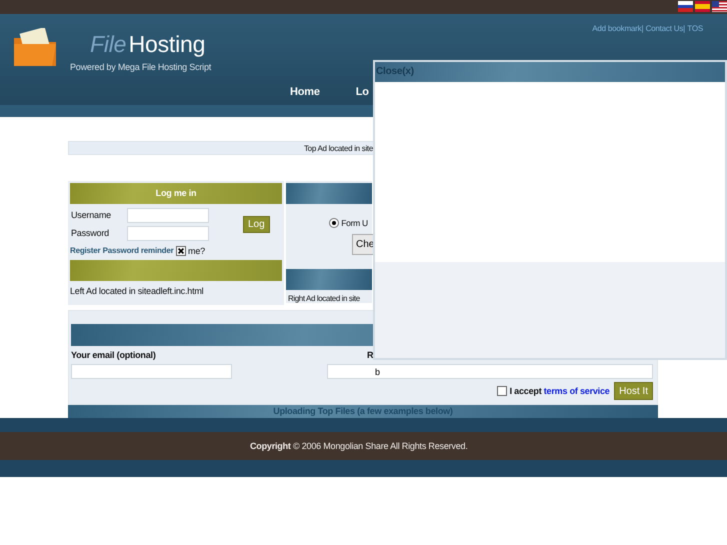 Image resolution: width=727 pixels, height=545 pixels. What do you see at coordinates (90, 233) in the screenshot?
I see `password-label: Password` at bounding box center [90, 233].